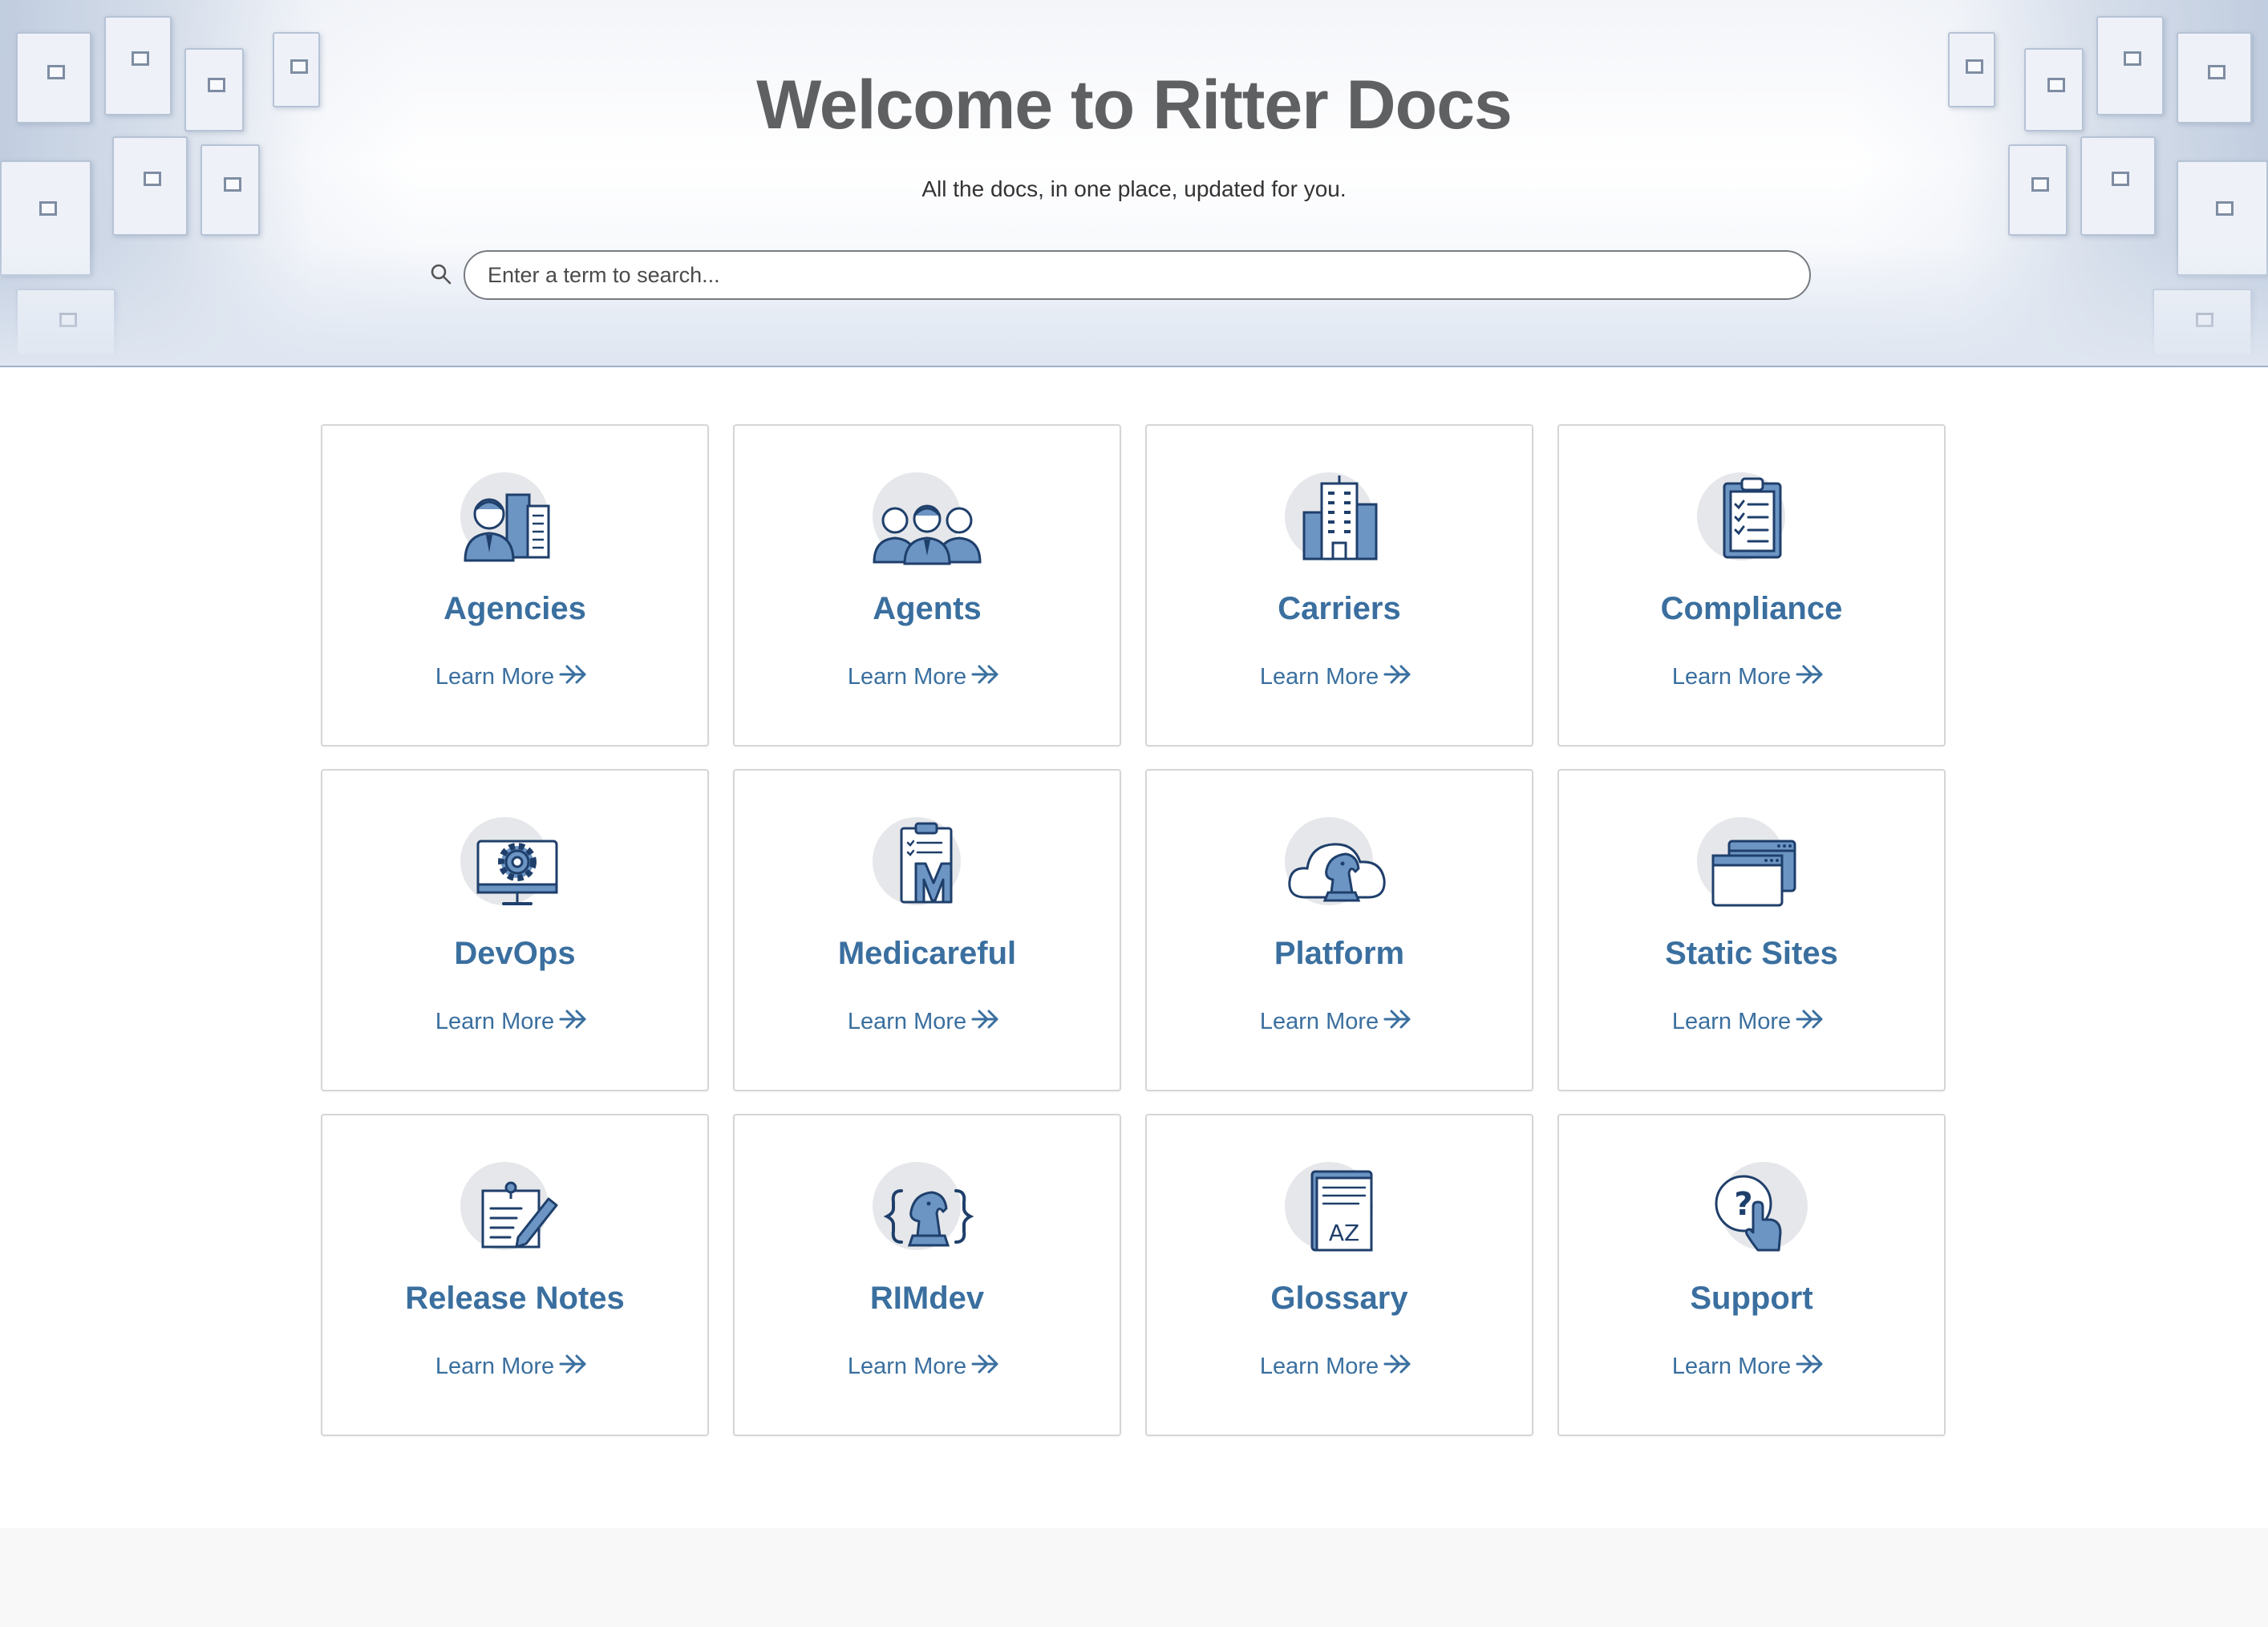 The height and width of the screenshot is (1627, 2268). I want to click on page-title: Welcome to Ritter Docs, so click(1134, 105).